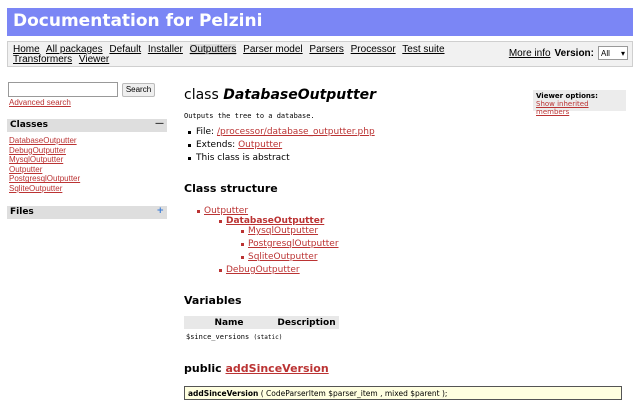  Describe the element at coordinates (326, 49) in the screenshot. I see `nav-link-parsers: Parsers` at that location.